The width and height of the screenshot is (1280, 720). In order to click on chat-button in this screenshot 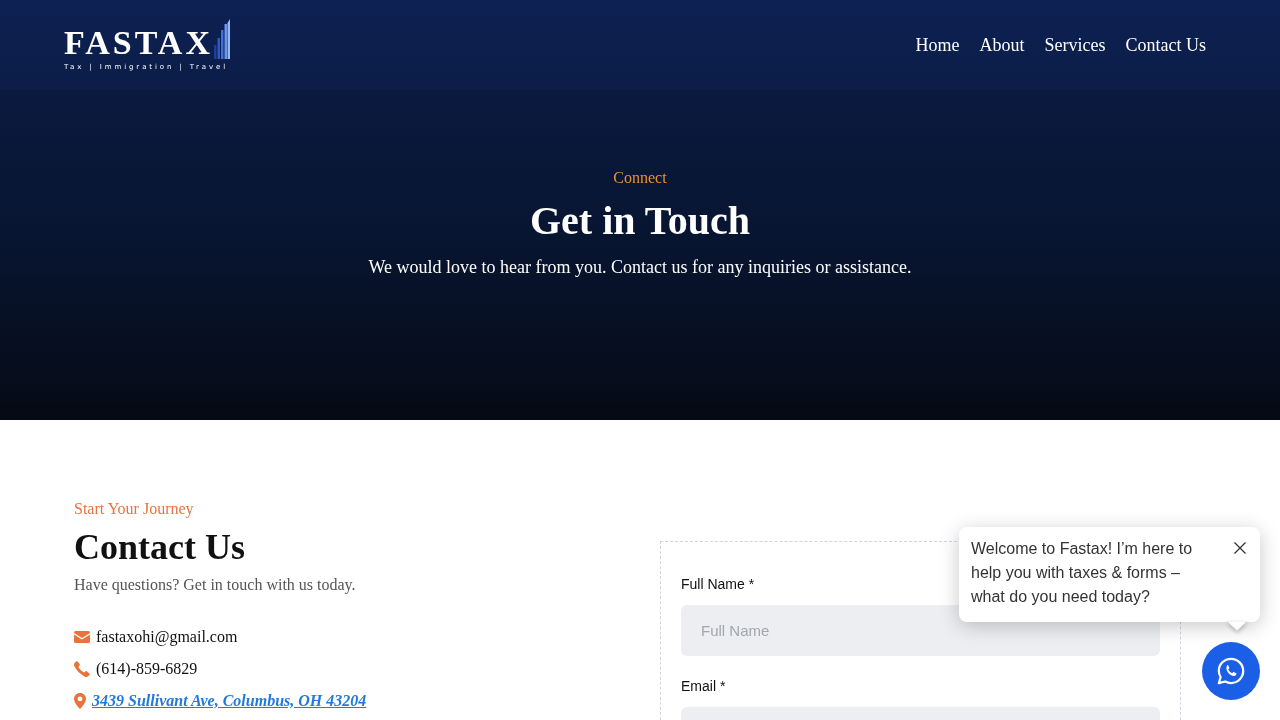, I will do `click(1231, 671)`.